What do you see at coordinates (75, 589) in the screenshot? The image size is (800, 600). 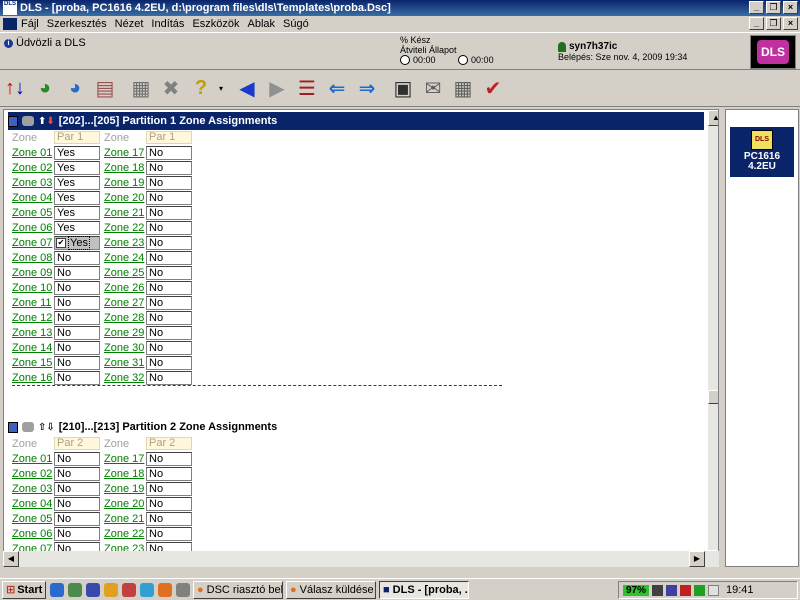 I see `explorer-icon` at bounding box center [75, 589].